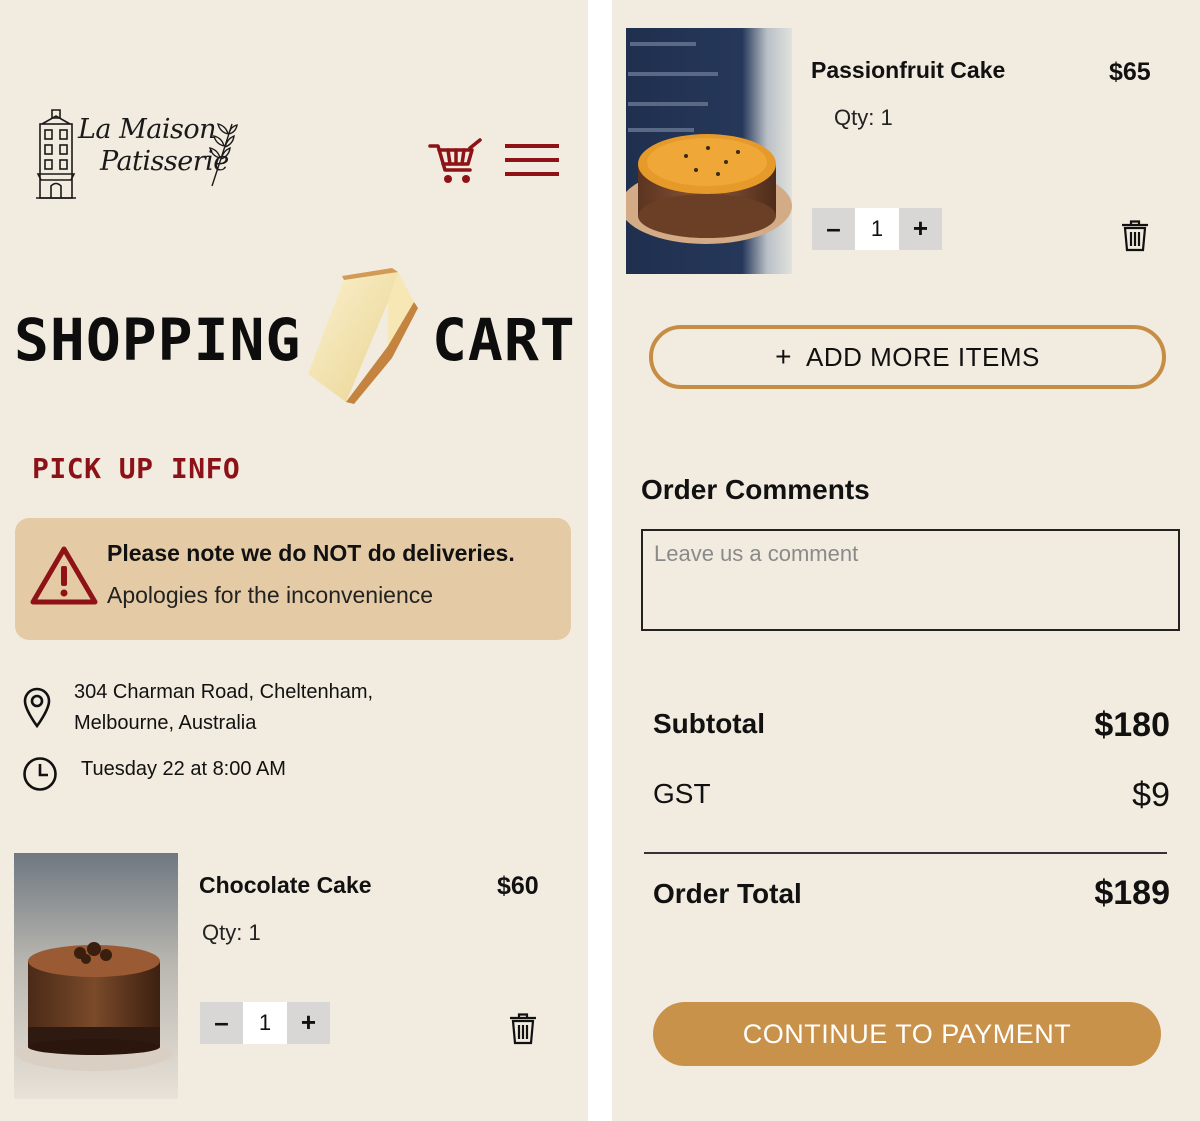 The image size is (1200, 1121). Describe the element at coordinates (1132, 893) in the screenshot. I see `order-total-value: $189` at that location.